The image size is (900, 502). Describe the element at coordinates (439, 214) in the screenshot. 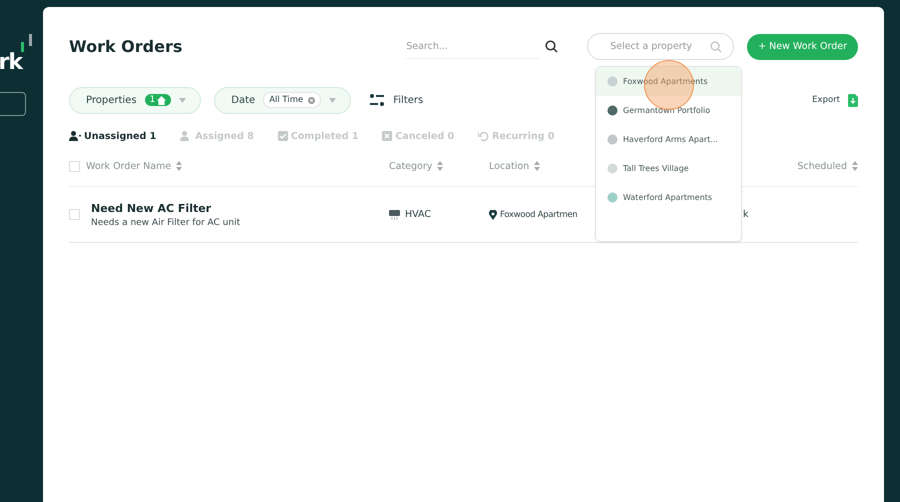

I see `category-cell: HVAC` at that location.